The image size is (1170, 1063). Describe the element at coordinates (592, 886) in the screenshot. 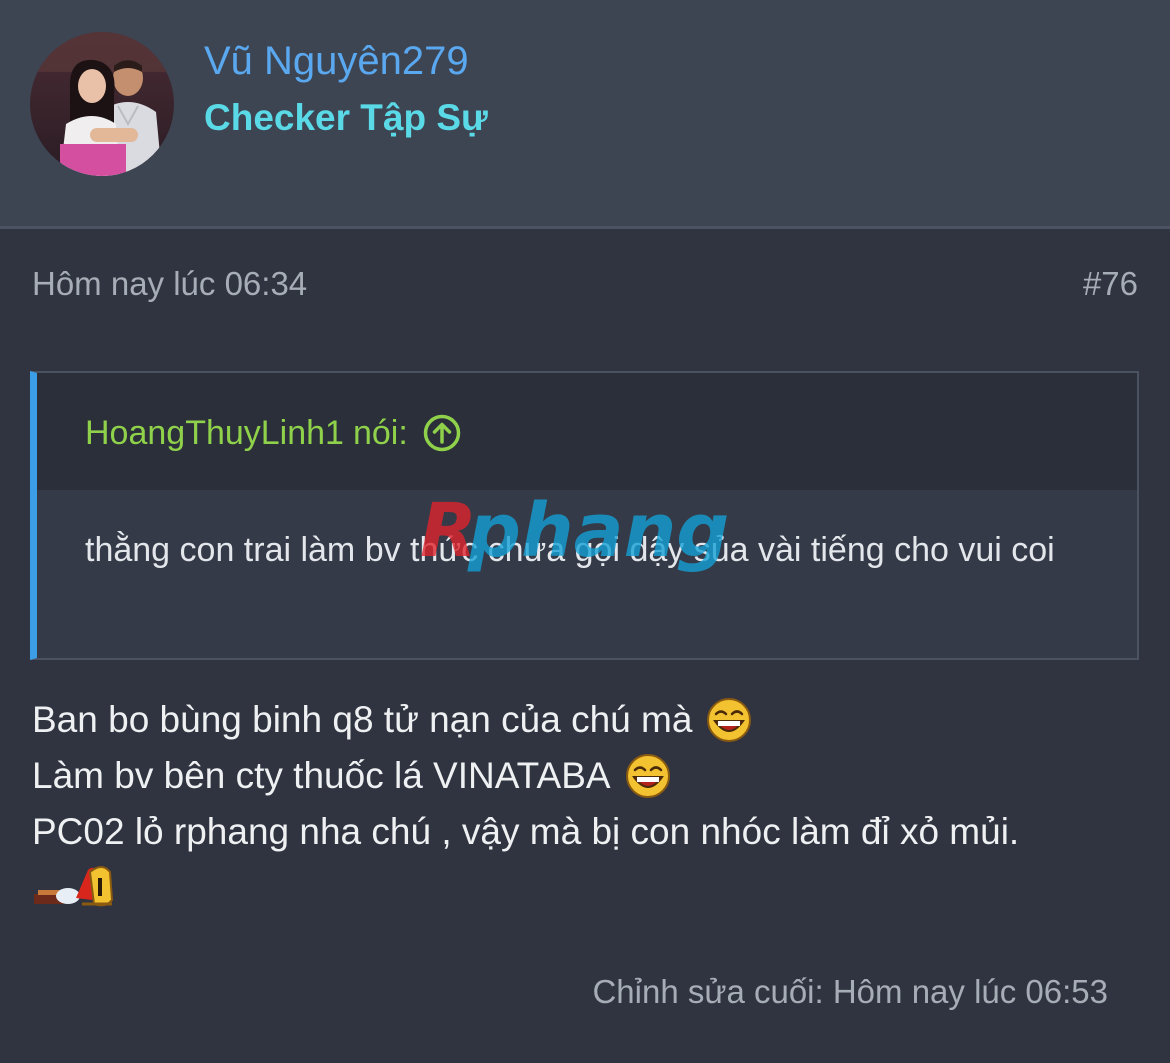

I see `post-line` at that location.